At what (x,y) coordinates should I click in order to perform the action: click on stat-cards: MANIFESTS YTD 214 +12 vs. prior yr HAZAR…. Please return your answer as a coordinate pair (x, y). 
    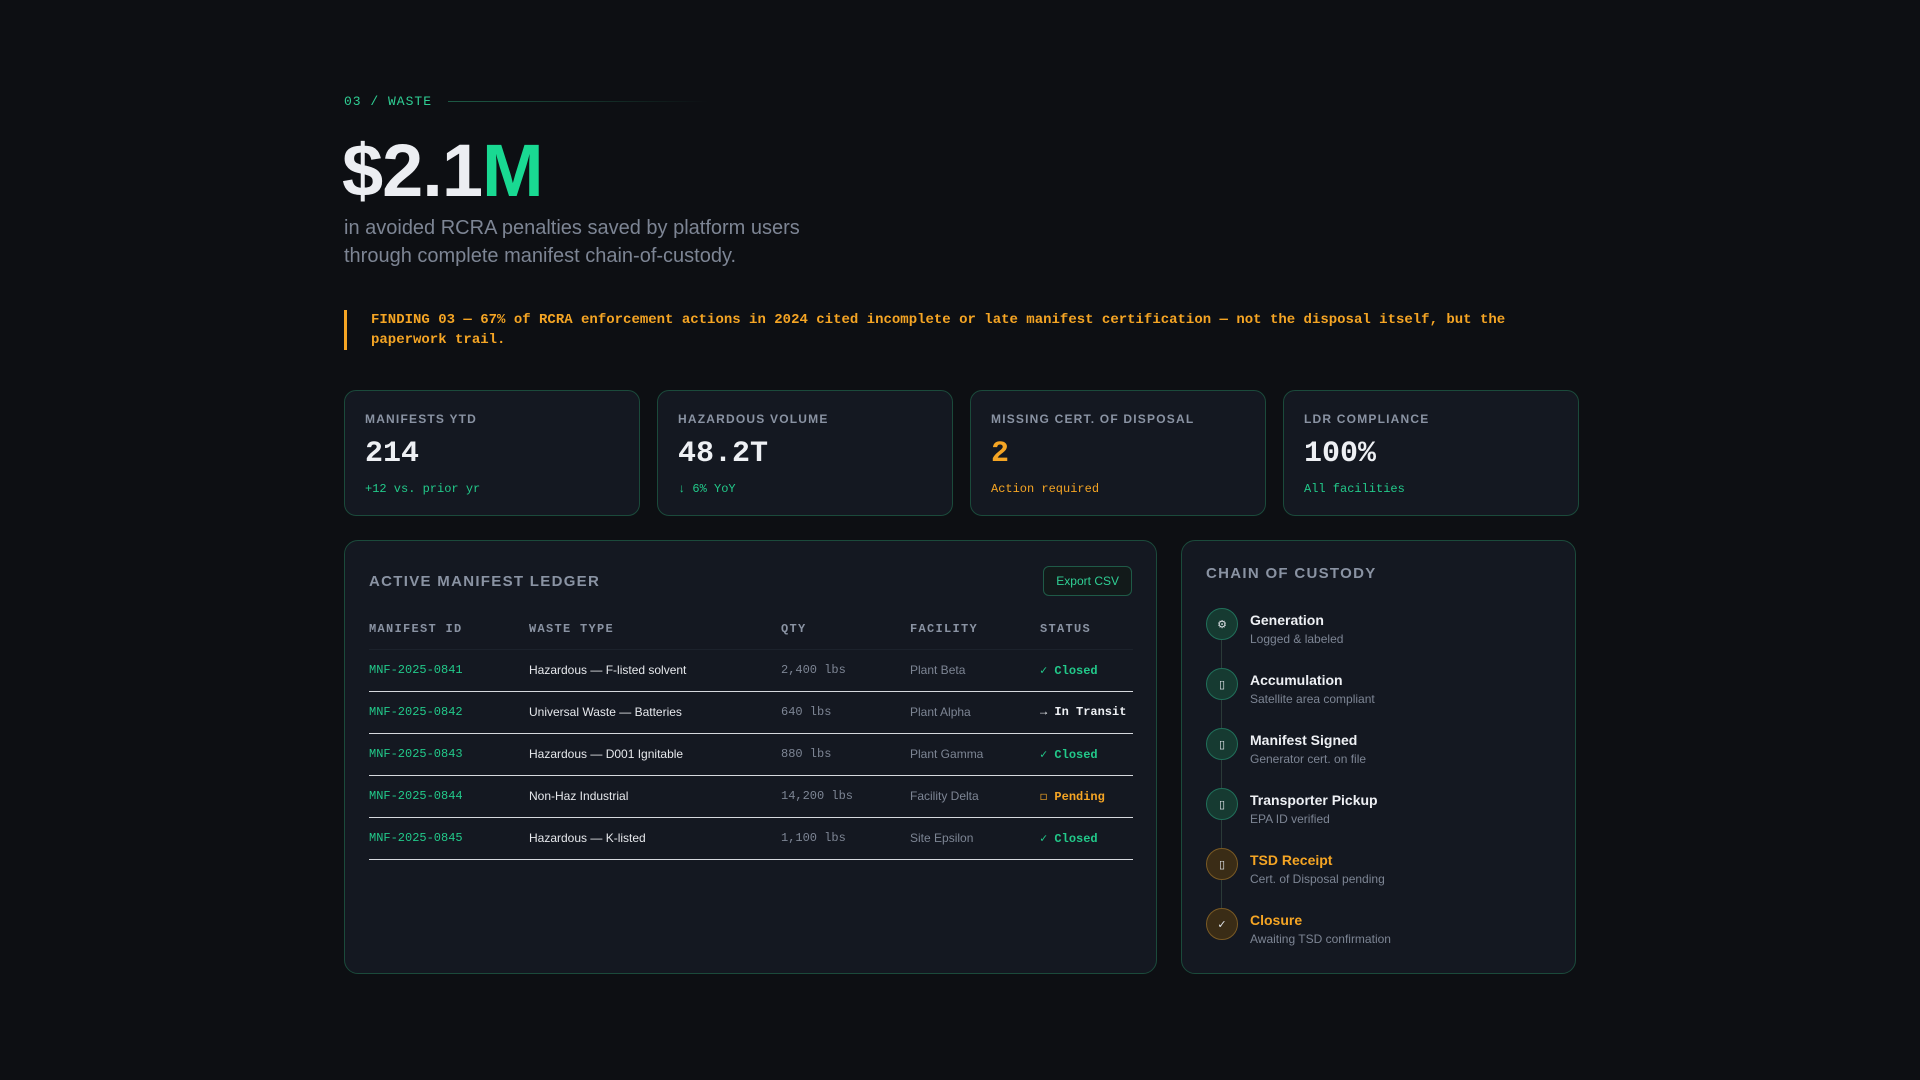
    Looking at the image, I should click on (961, 453).